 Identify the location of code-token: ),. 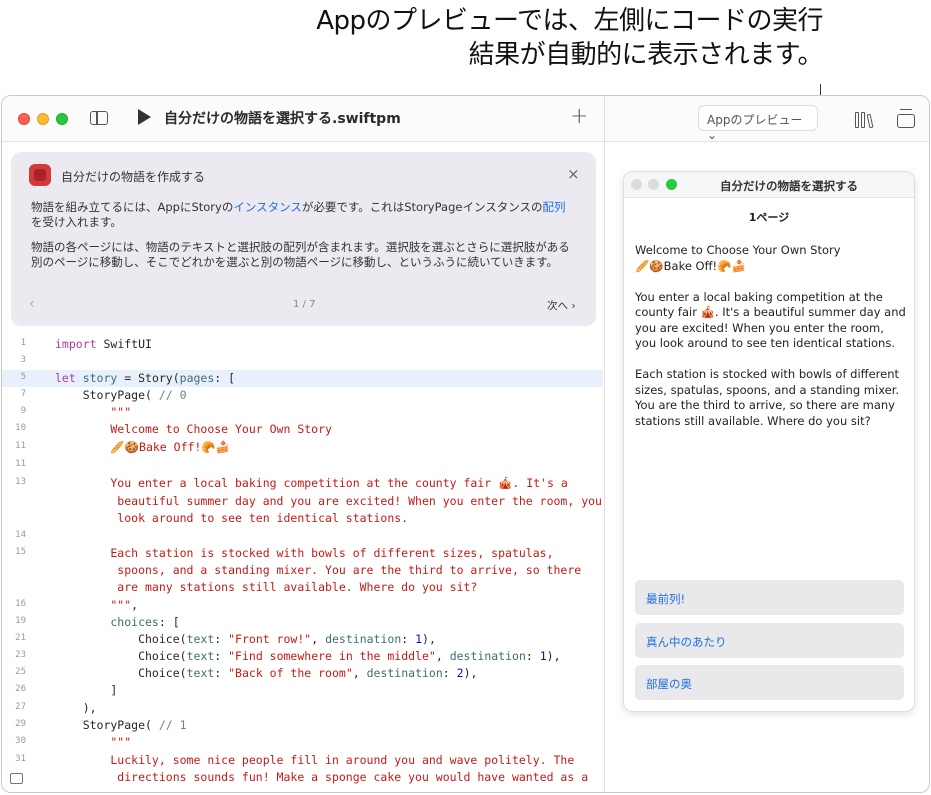
(76, 708).